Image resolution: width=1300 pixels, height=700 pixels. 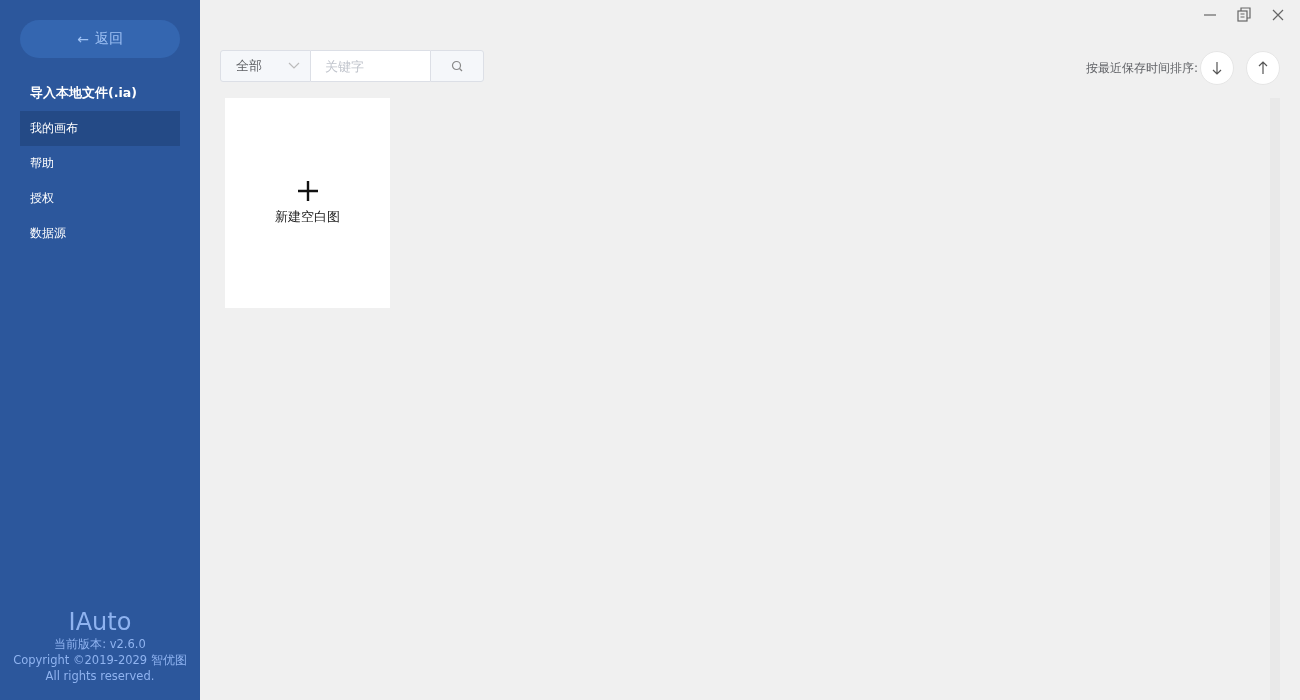 I want to click on back-arrow-icon: ←, so click(x=83, y=39).